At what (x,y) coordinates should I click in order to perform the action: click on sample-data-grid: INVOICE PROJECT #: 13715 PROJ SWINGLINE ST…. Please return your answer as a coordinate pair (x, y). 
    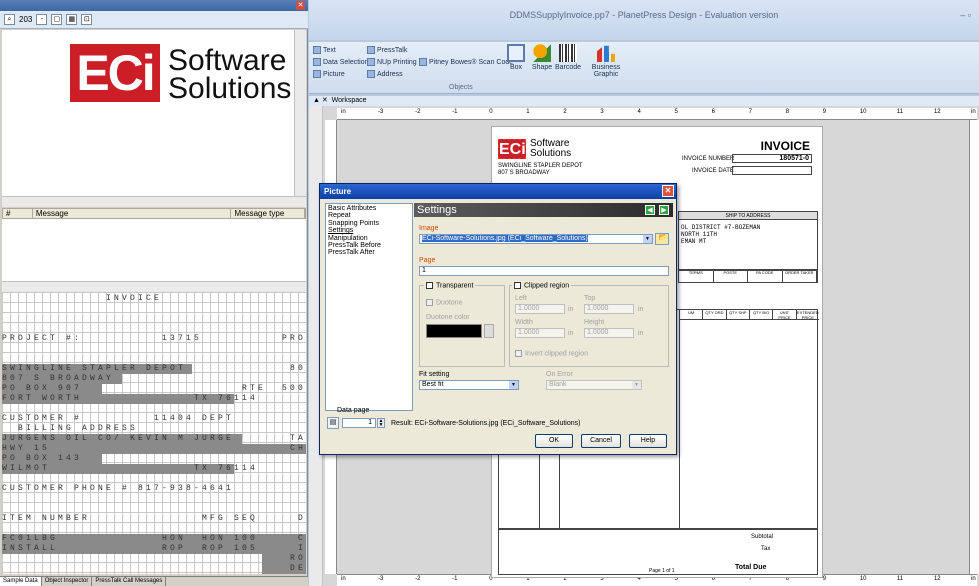
    Looking at the image, I should click on (154, 433).